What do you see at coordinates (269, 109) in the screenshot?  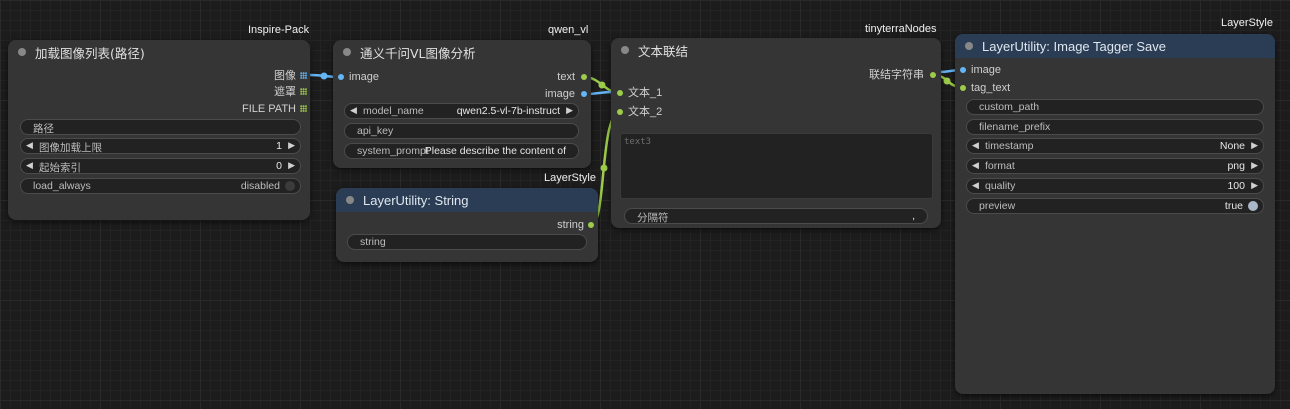 I see `output-label-file-path: FILE PATH` at bounding box center [269, 109].